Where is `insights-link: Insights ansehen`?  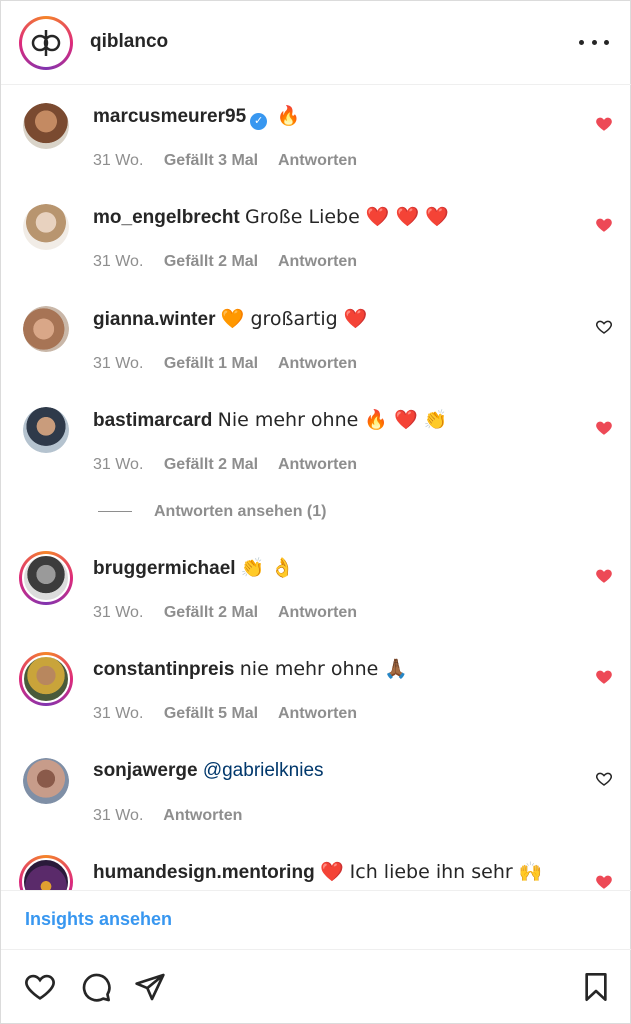
insights-link: Insights ansehen is located at coordinates (98, 919).